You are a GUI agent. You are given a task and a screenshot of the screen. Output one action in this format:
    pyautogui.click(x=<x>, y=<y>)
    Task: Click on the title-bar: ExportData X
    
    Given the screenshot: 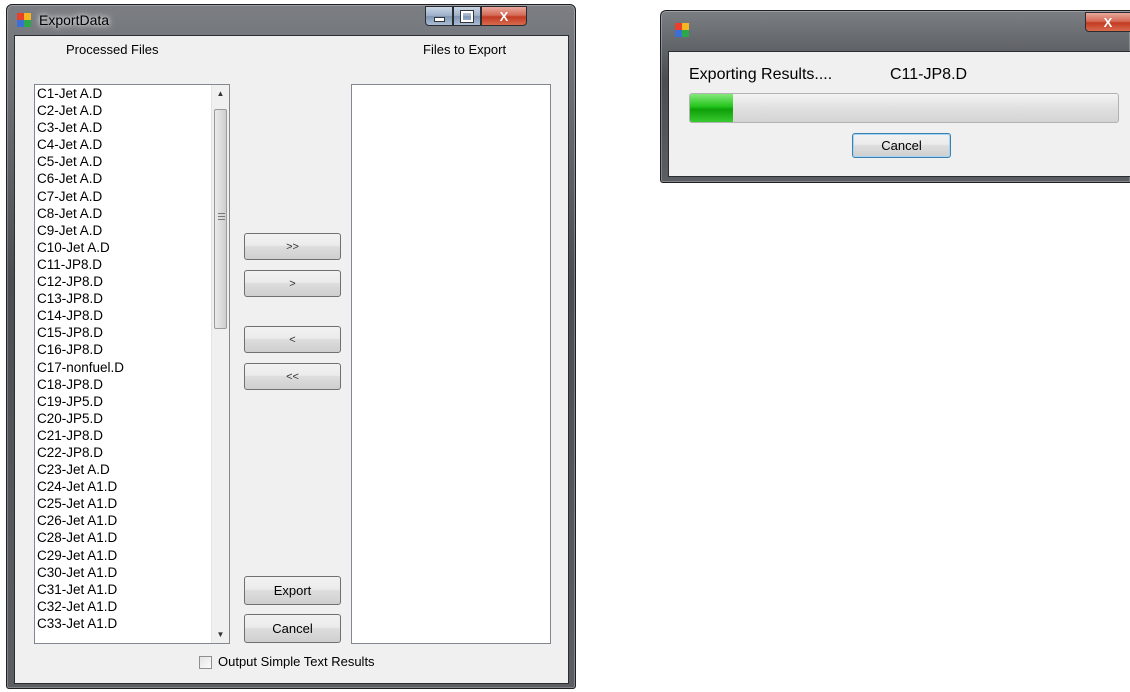 What is the action you would take?
    pyautogui.click(x=291, y=20)
    